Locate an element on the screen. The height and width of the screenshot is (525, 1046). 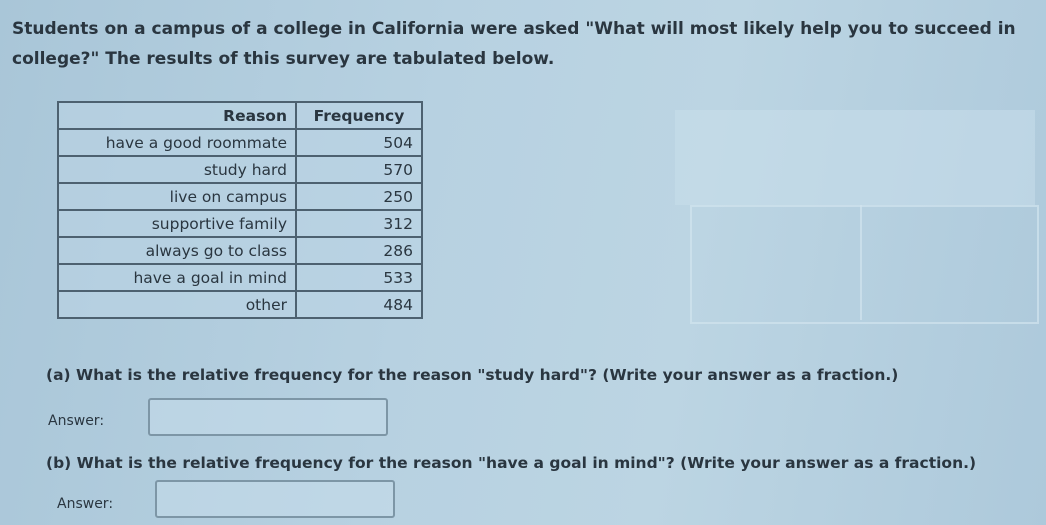
frequency-cell: 570 is located at coordinates (359, 169).